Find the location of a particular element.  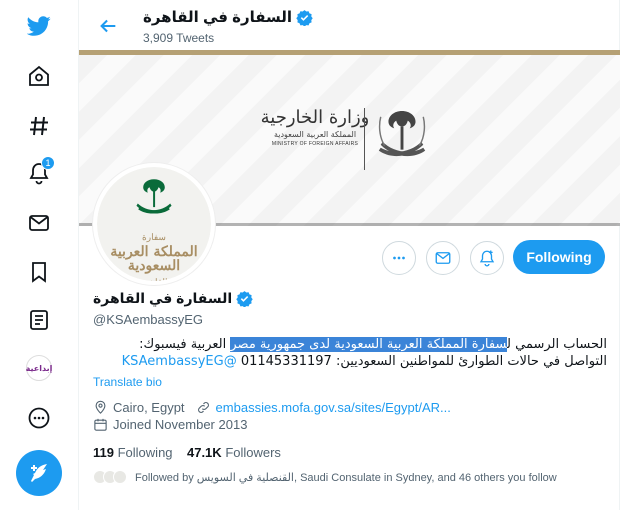

bookmark-icon is located at coordinates (39, 272).